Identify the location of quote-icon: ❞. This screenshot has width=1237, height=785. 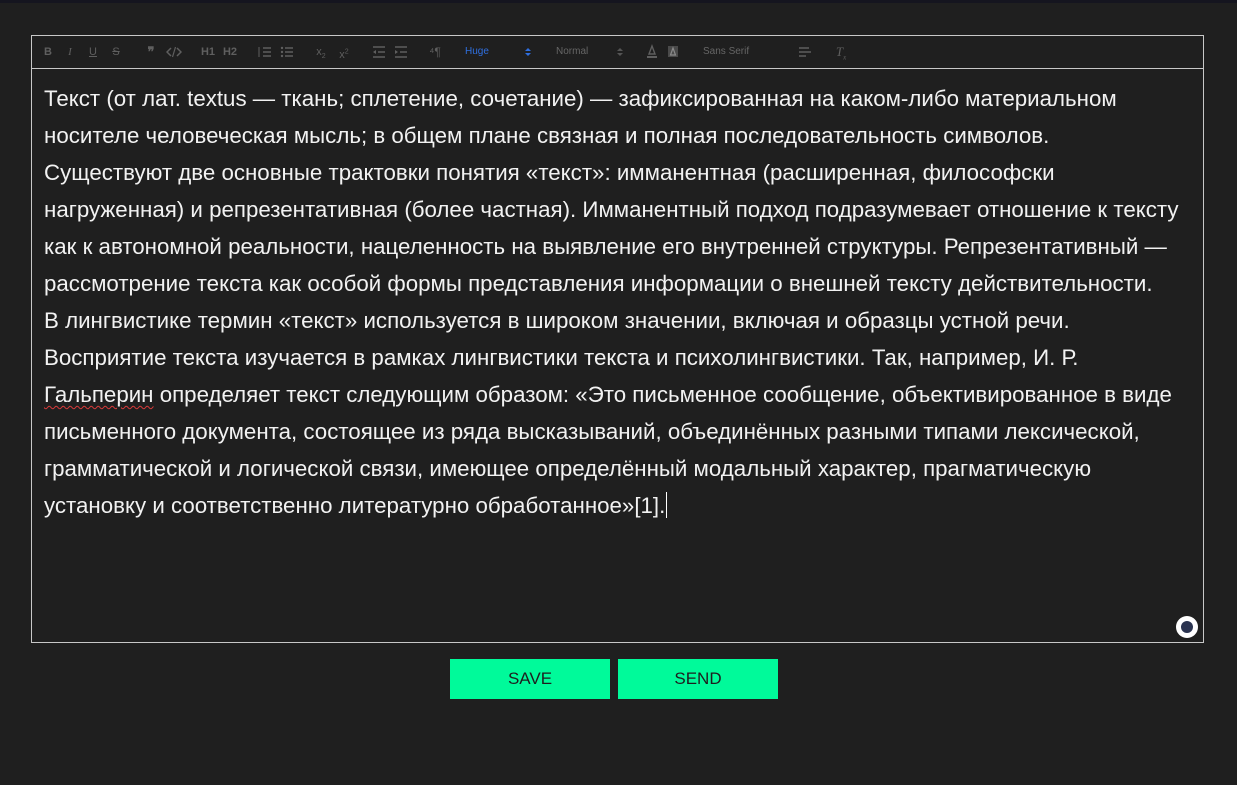
(151, 51).